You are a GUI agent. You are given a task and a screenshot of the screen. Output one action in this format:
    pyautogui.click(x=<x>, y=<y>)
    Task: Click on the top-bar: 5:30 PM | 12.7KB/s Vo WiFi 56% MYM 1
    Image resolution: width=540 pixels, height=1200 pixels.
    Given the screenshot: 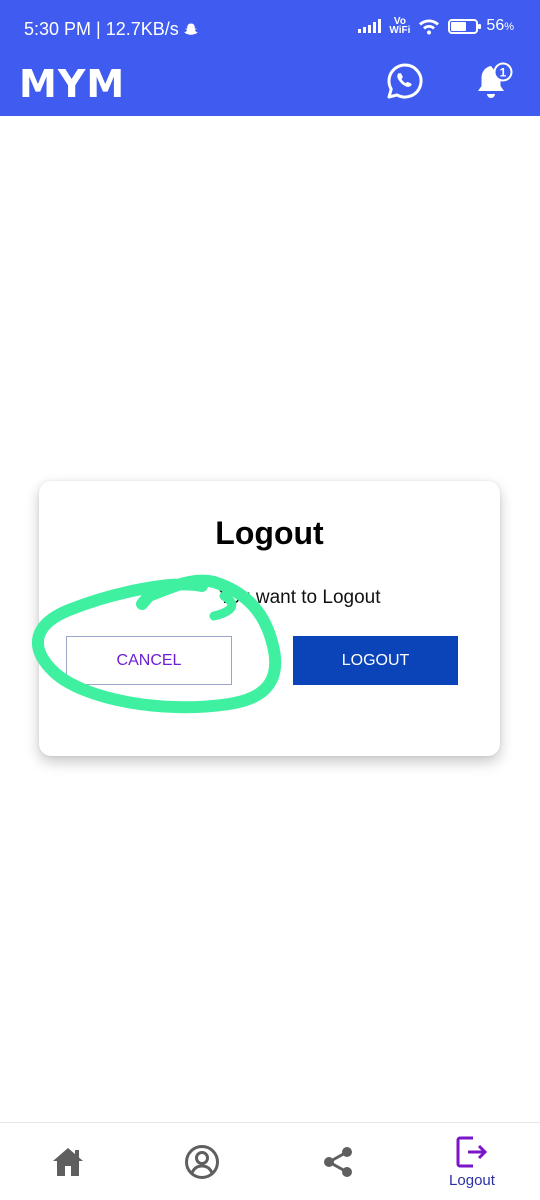 What is the action you would take?
    pyautogui.click(x=270, y=58)
    